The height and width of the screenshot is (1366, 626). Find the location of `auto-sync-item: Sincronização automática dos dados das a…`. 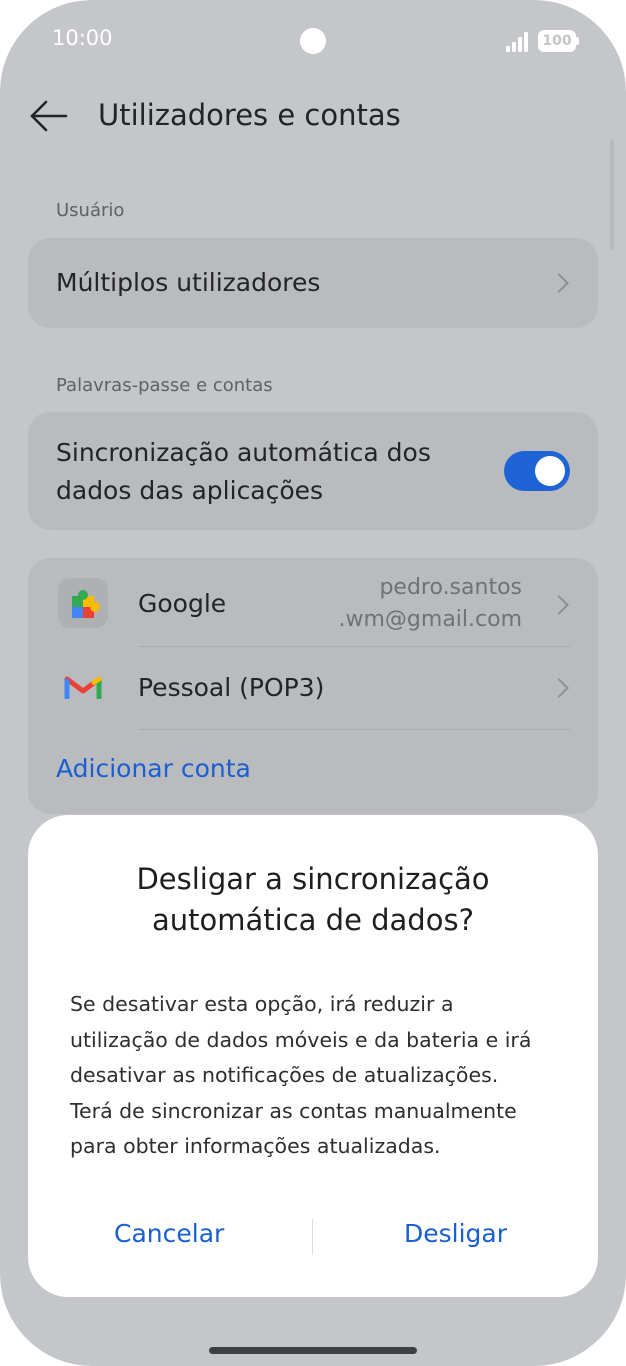

auto-sync-item: Sincronização automática dos dados das a… is located at coordinates (313, 471).